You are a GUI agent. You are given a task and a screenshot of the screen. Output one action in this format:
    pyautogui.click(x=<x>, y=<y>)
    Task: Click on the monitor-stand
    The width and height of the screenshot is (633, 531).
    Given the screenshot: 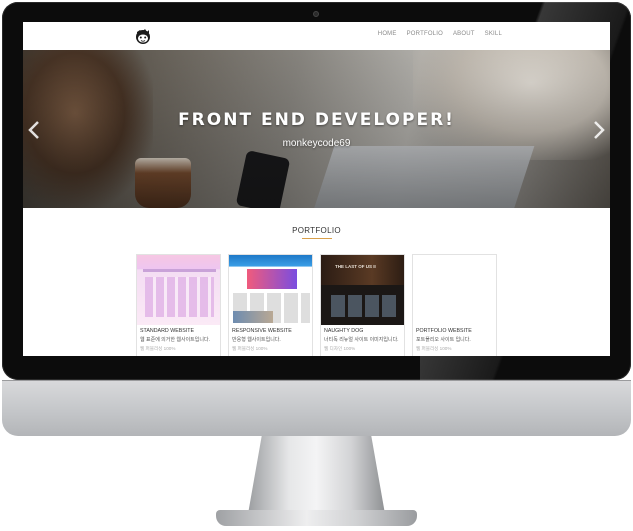 What is the action you would take?
    pyautogui.click(x=316, y=475)
    